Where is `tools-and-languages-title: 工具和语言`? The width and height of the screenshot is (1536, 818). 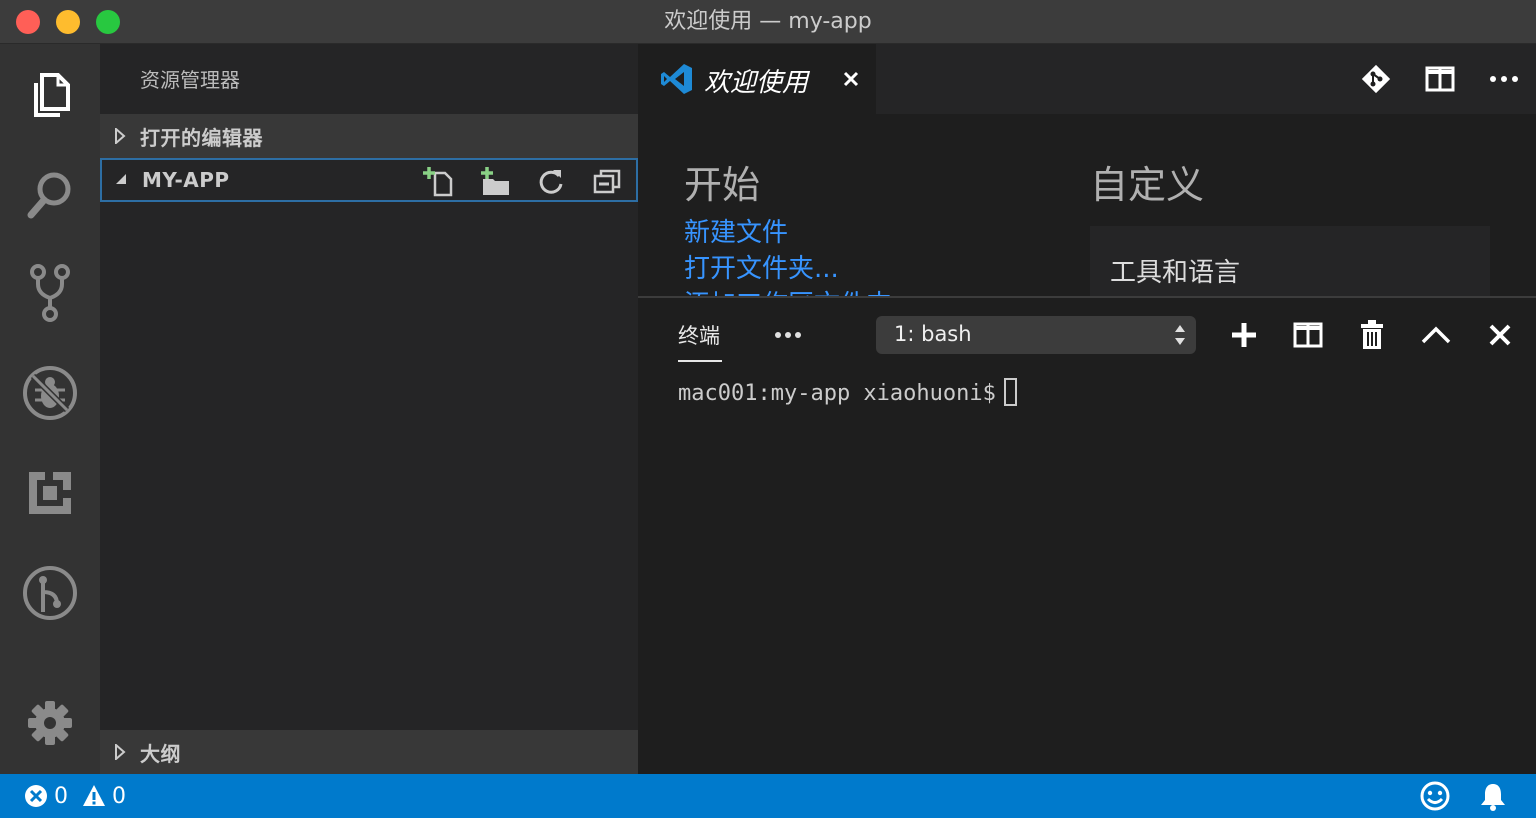
tools-and-languages-title: 工具和语言 is located at coordinates (1175, 273).